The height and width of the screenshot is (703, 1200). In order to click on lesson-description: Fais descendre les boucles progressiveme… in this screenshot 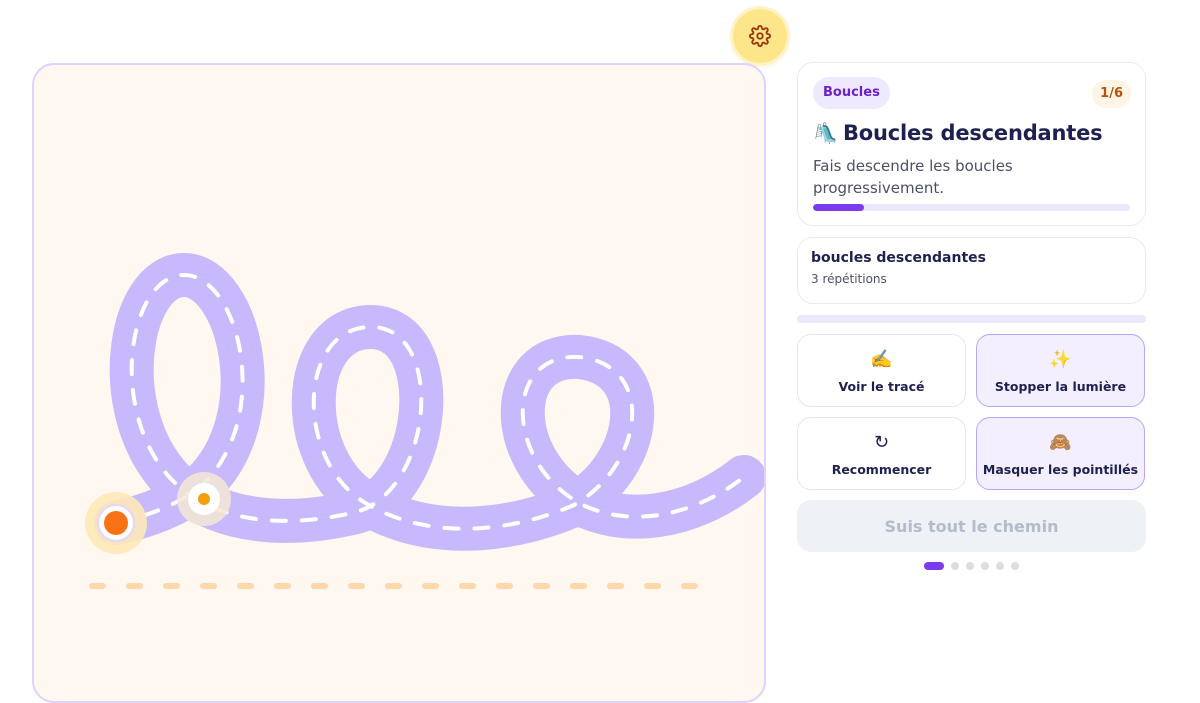, I will do `click(913, 177)`.